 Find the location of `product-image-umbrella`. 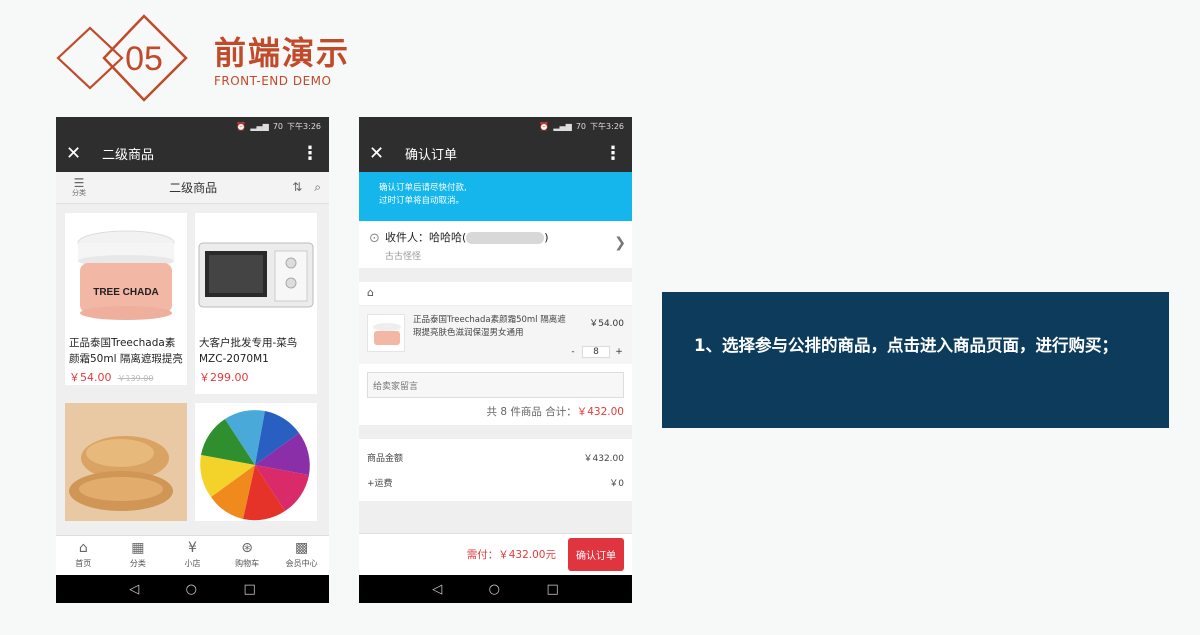

product-image-umbrella is located at coordinates (256, 462).